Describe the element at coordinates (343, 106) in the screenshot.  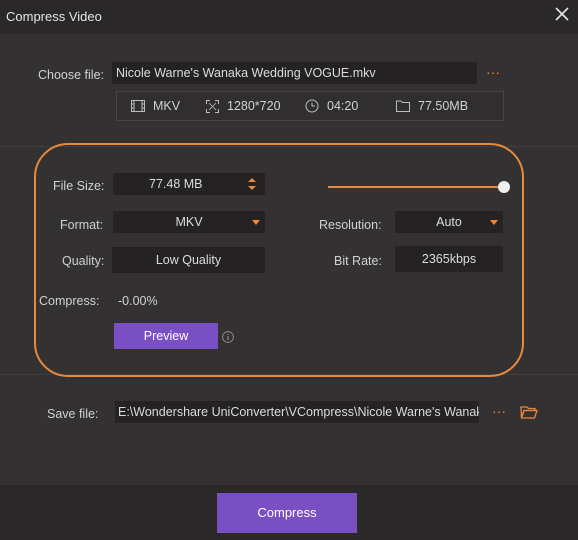
I see `duration-info-value: 04:20` at that location.